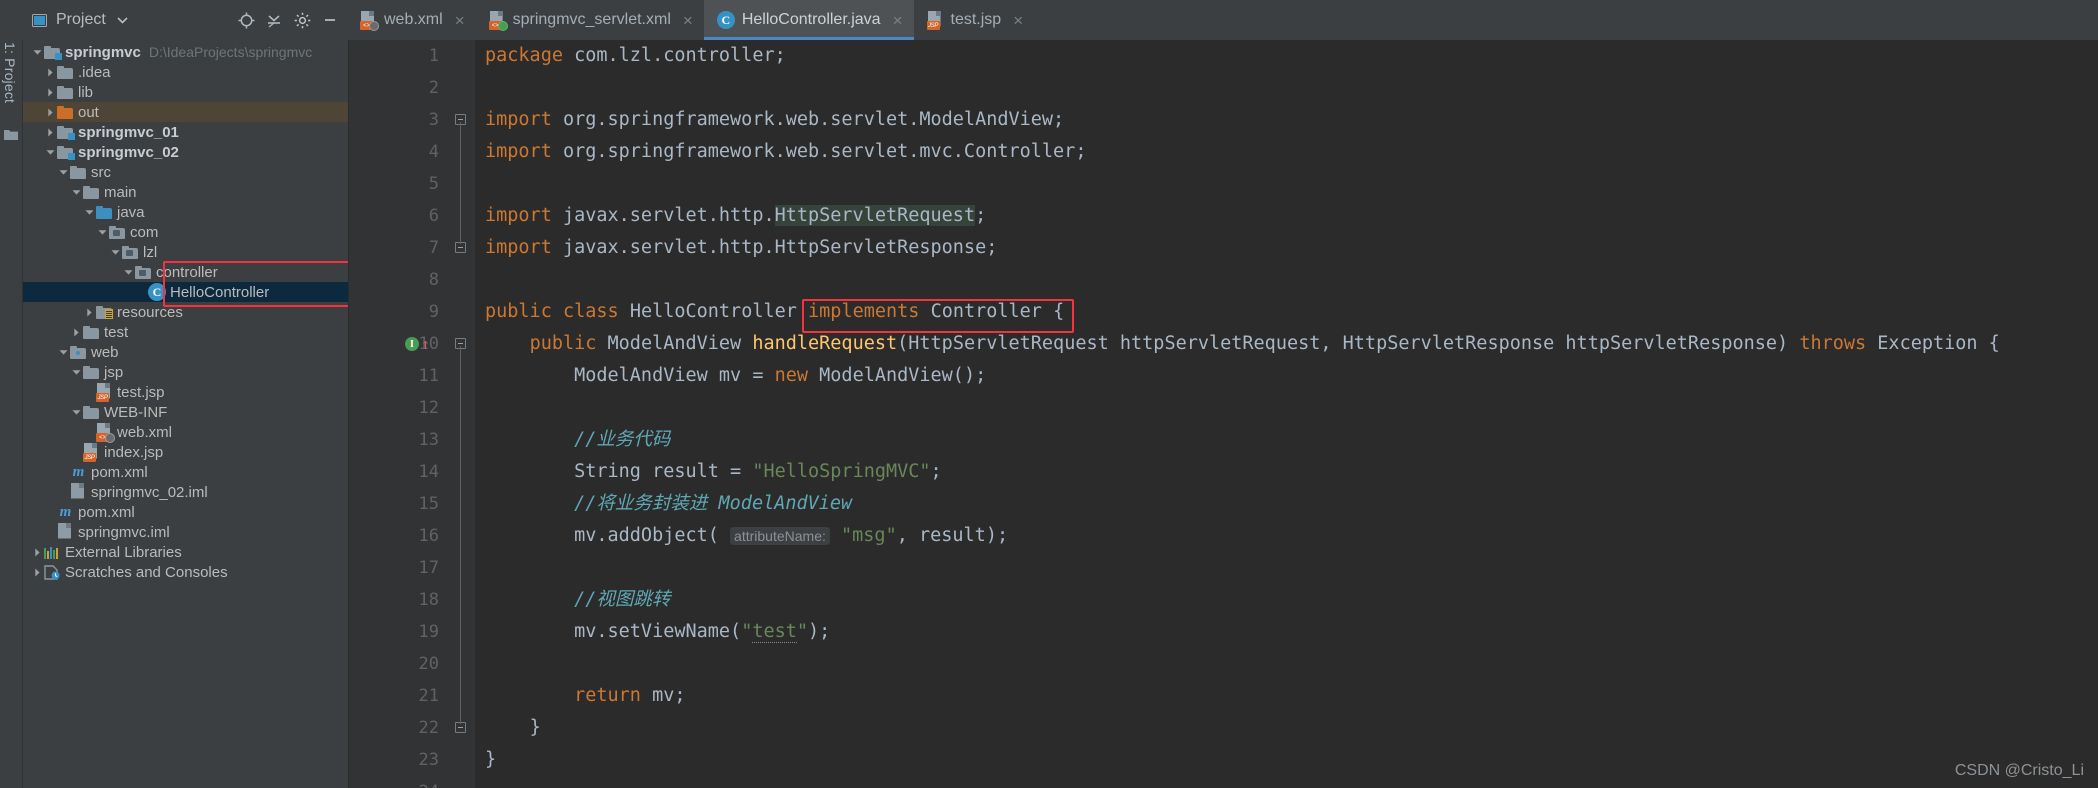  I want to click on tree-node-web-inf: WEB-INF, so click(185, 412).